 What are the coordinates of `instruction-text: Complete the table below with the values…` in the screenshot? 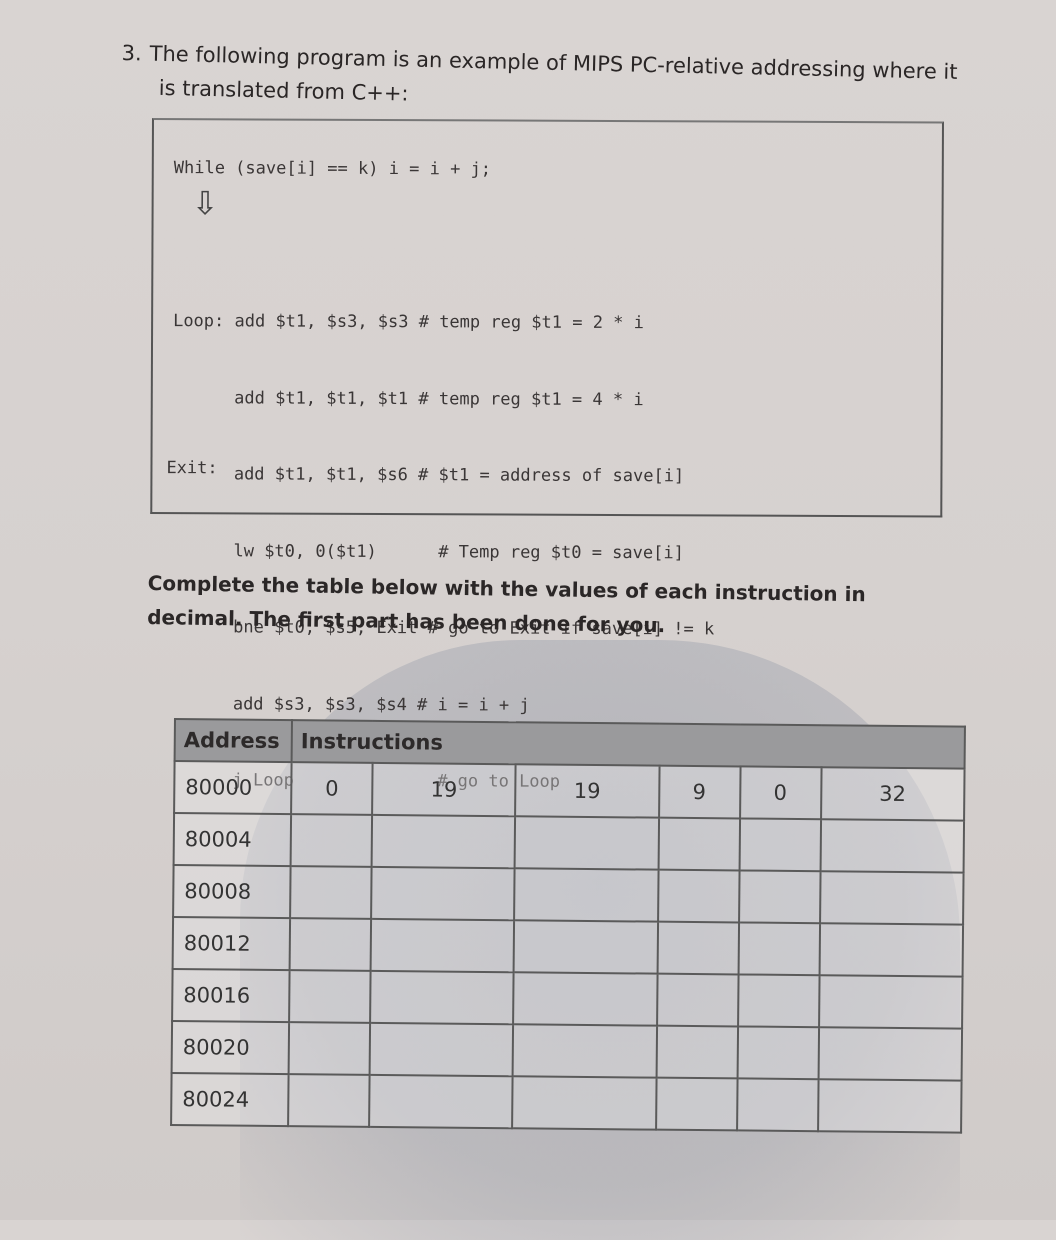 It's located at (506, 604).